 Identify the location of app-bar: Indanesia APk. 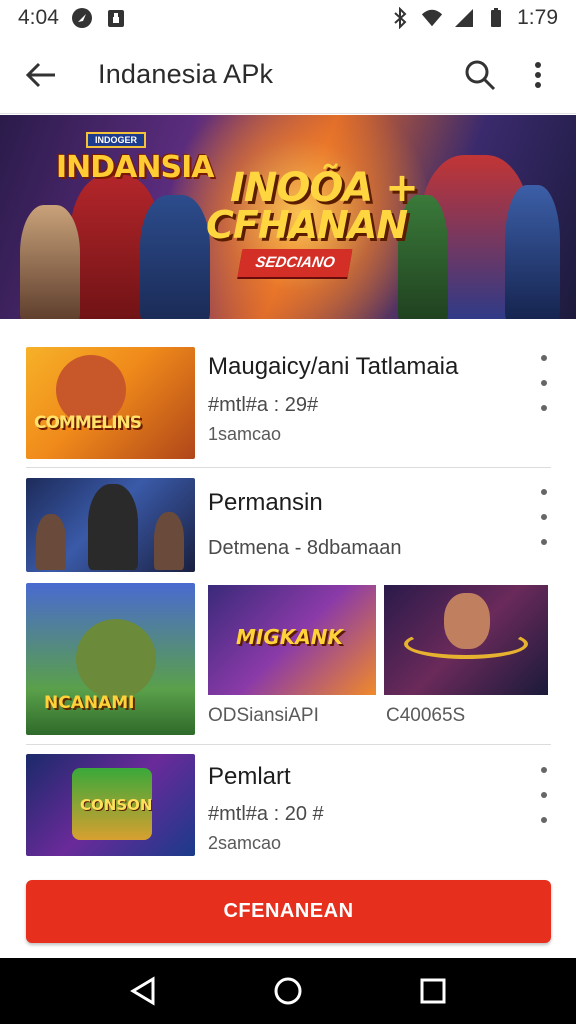
(288, 75).